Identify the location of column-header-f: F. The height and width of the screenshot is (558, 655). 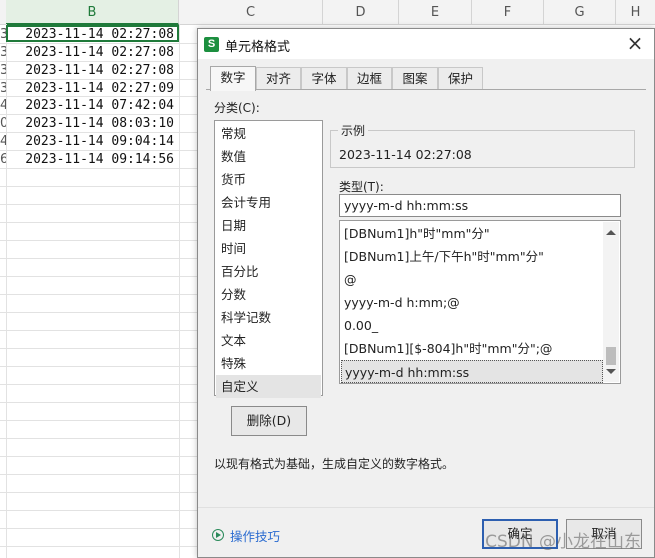
(508, 12).